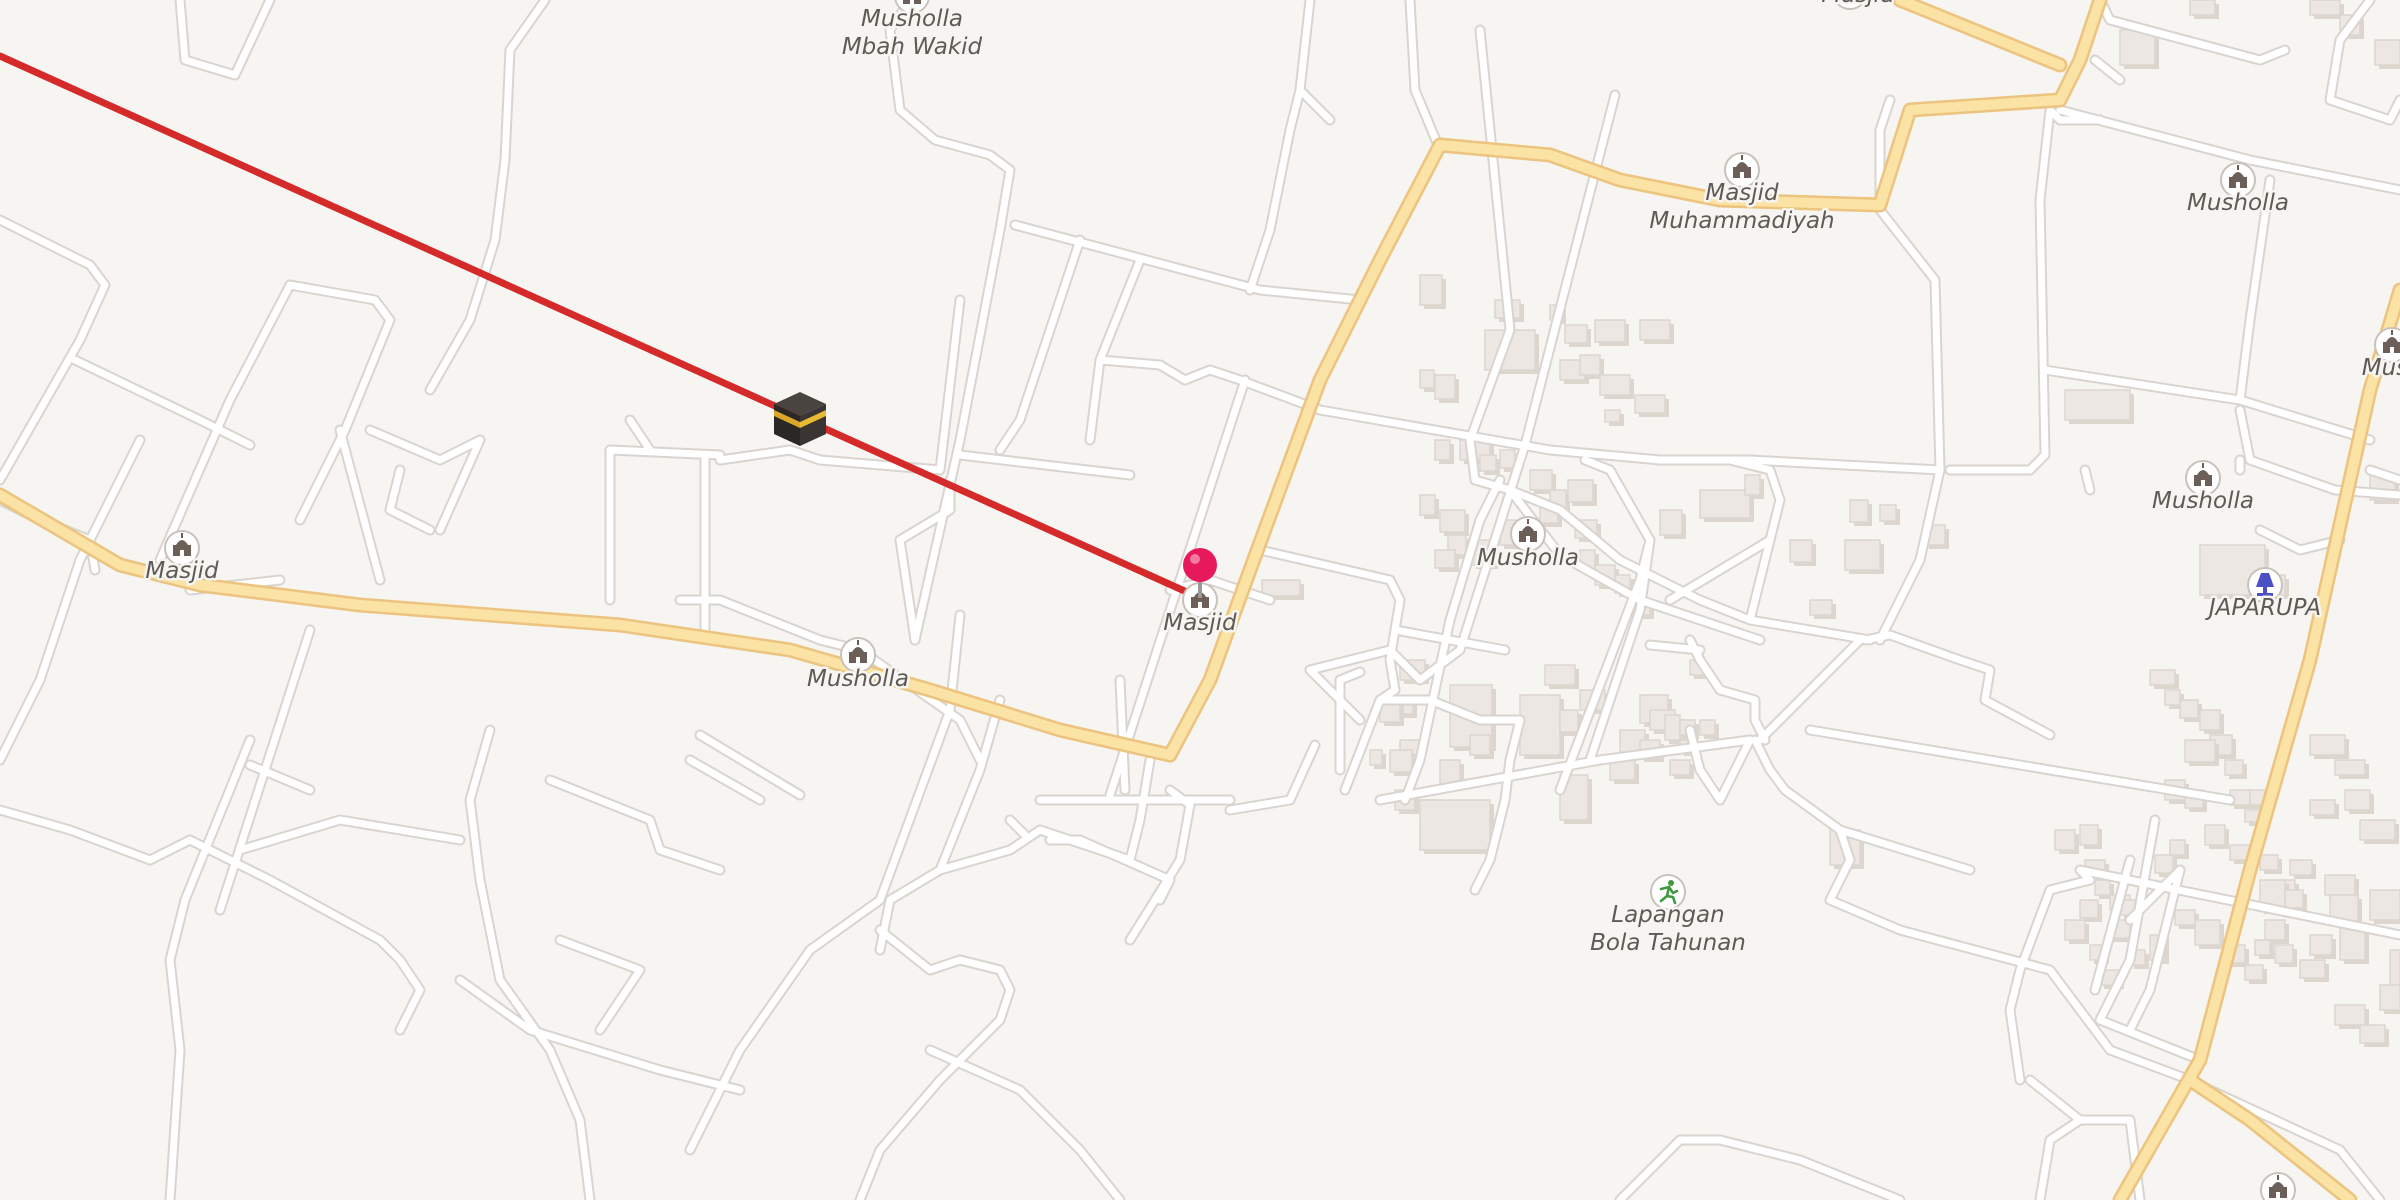  Describe the element at coordinates (912, 47) in the screenshot. I see `poi-label: Mbah Wakid` at that location.